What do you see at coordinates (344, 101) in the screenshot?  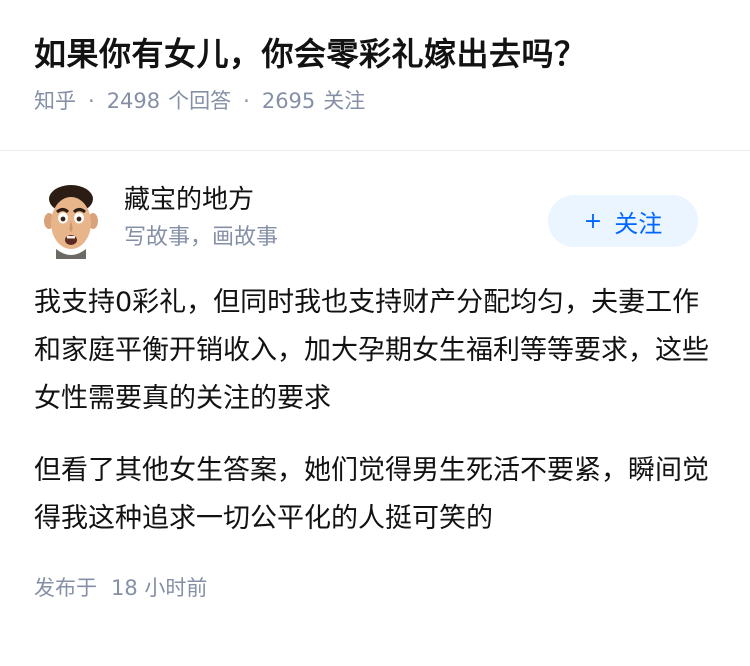 I see `follower-count-label: 关注` at bounding box center [344, 101].